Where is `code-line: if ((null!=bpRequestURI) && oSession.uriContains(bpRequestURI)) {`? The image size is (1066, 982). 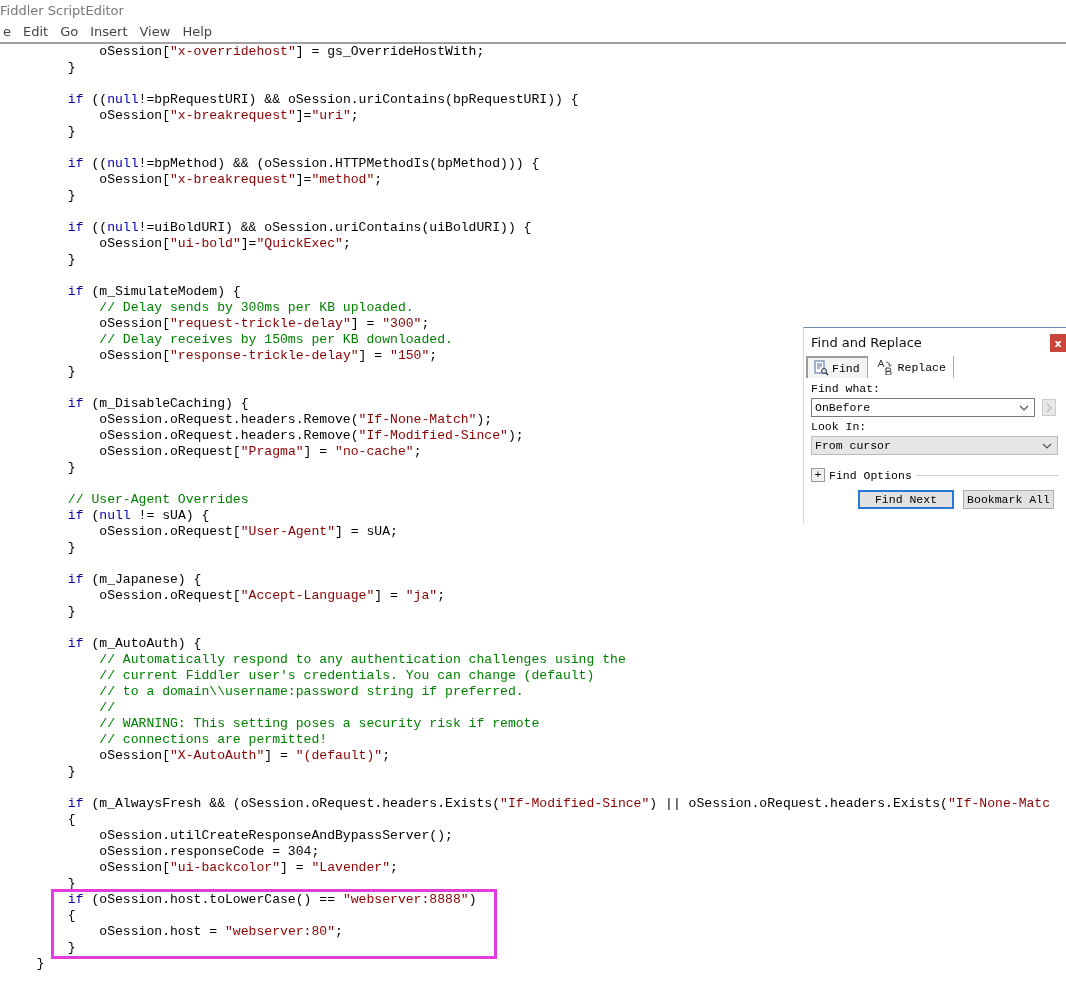
code-line: if ((null!=bpRequestURI) && oSession.uriContains(bpRequestURI)) { is located at coordinates (322, 100).